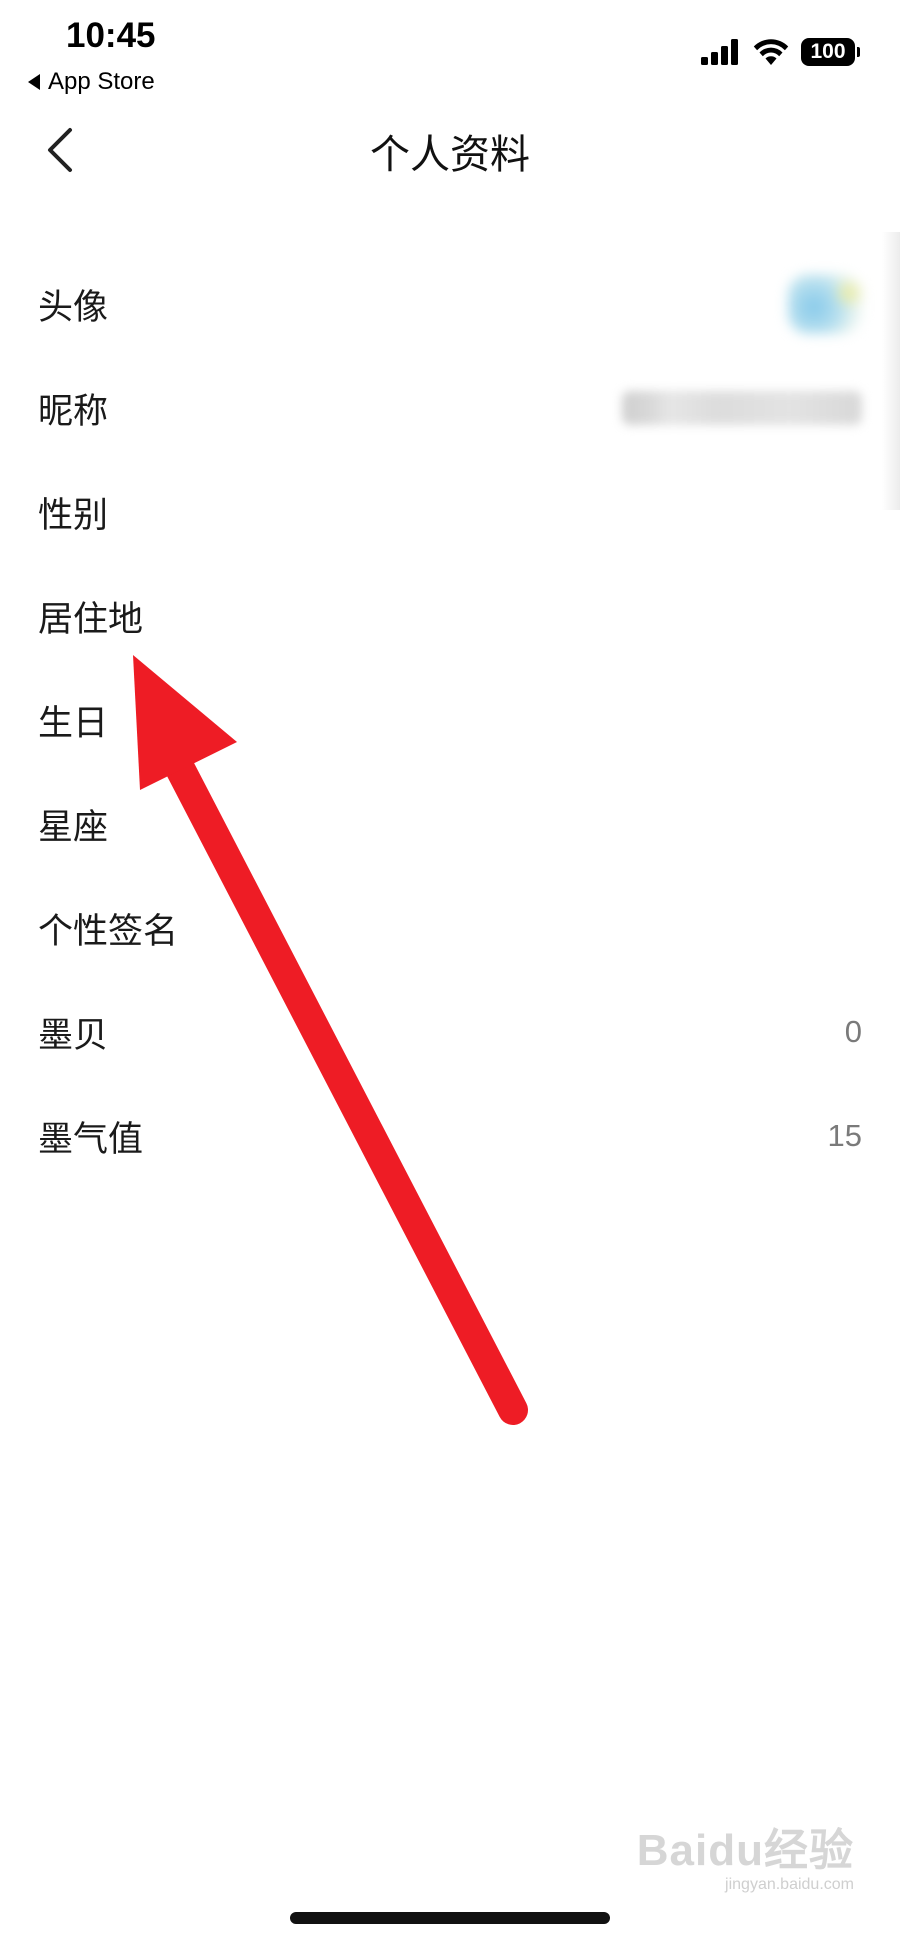 Image resolution: width=900 pixels, height=1940 pixels. I want to click on back-to-app-label: App Store, so click(101, 81).